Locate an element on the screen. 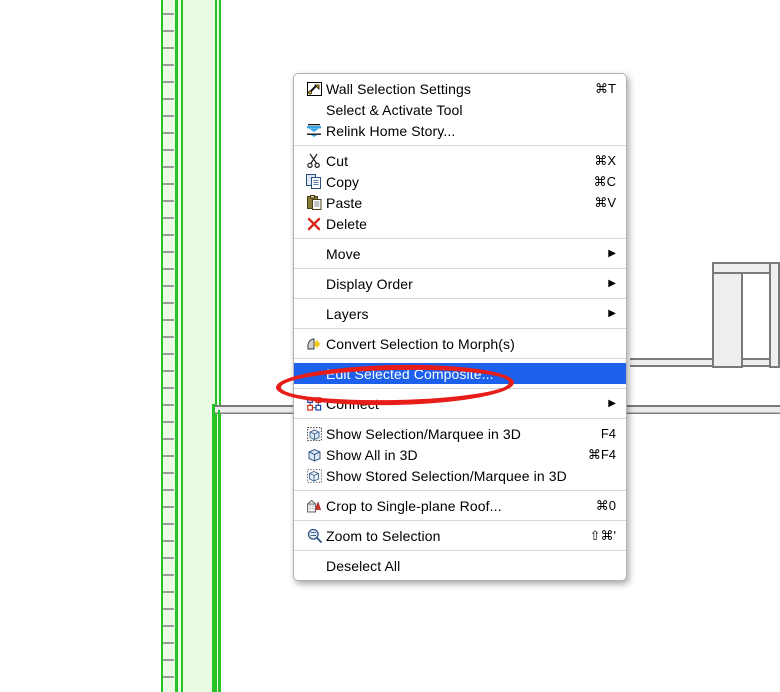  crop-roof-icon is located at coordinates (314, 506).